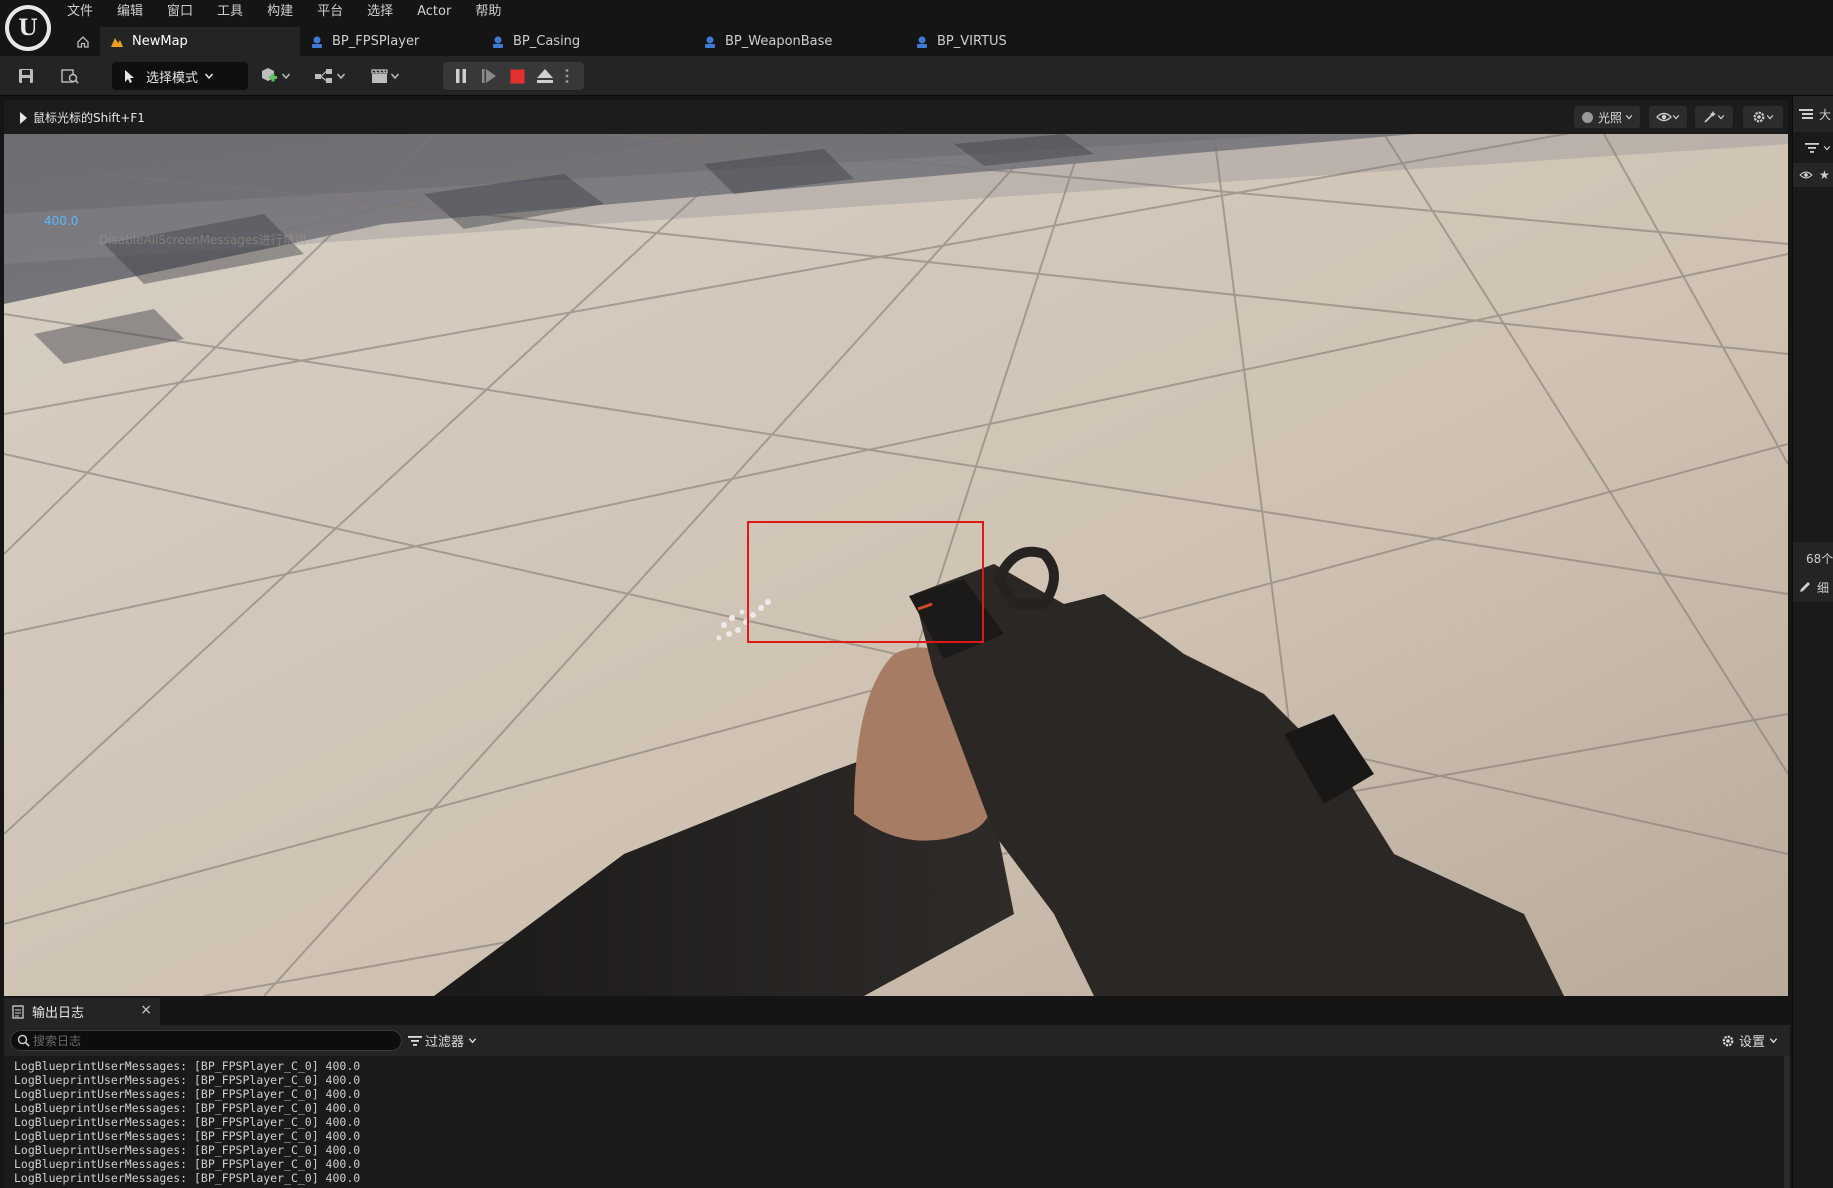 This screenshot has height=1188, width=1833. I want to click on mouse-release-hint: 鼠标光标的Shift+F1, so click(82, 117).